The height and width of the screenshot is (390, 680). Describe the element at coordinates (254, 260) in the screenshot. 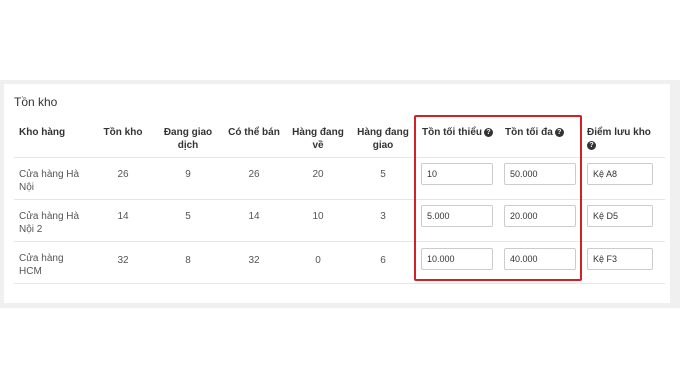

I see `cell-available: 32` at that location.